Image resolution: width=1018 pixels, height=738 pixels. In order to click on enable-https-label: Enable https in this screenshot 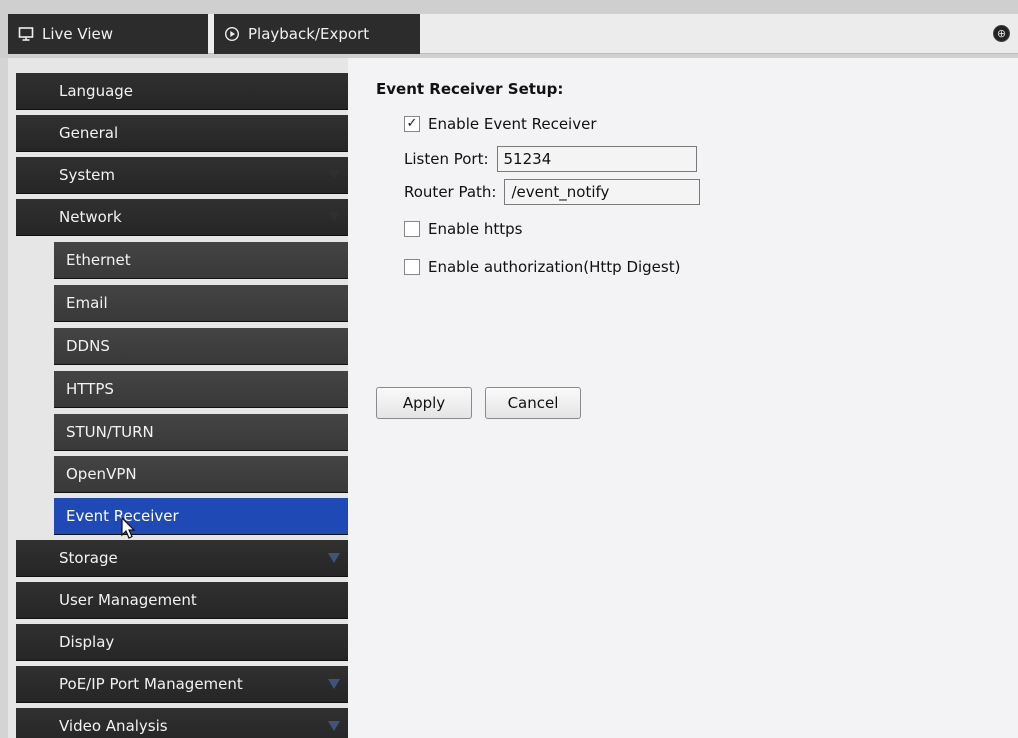, I will do `click(475, 229)`.